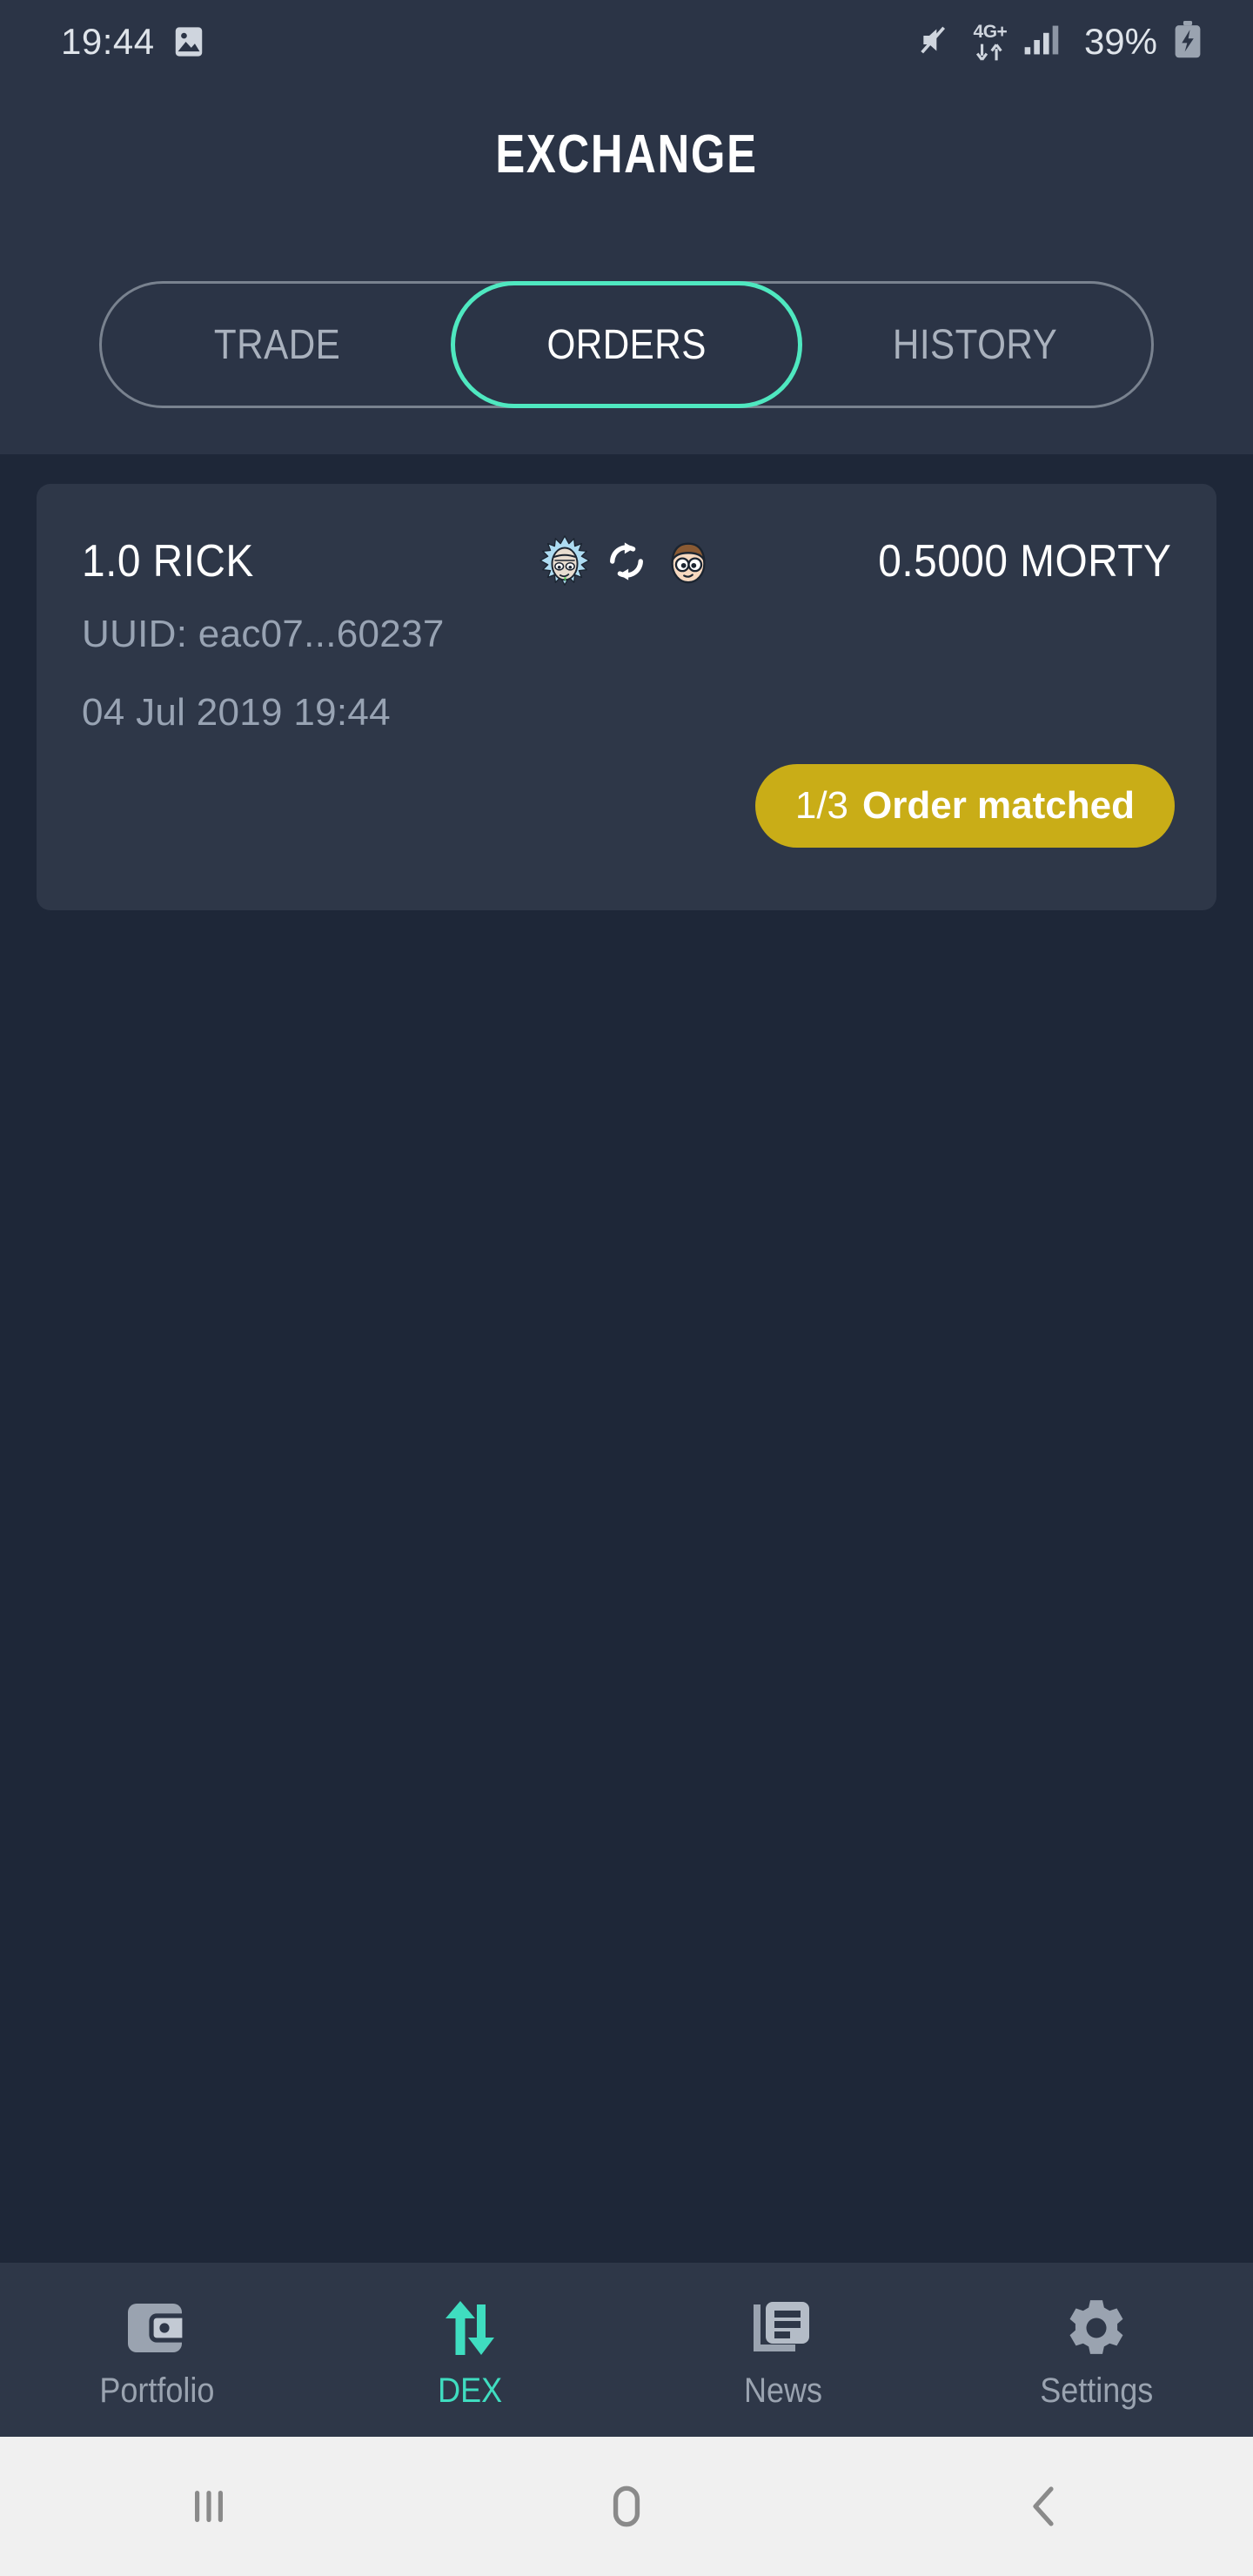 The height and width of the screenshot is (2576, 1253). What do you see at coordinates (108, 41) in the screenshot?
I see `status-time: 19:44` at bounding box center [108, 41].